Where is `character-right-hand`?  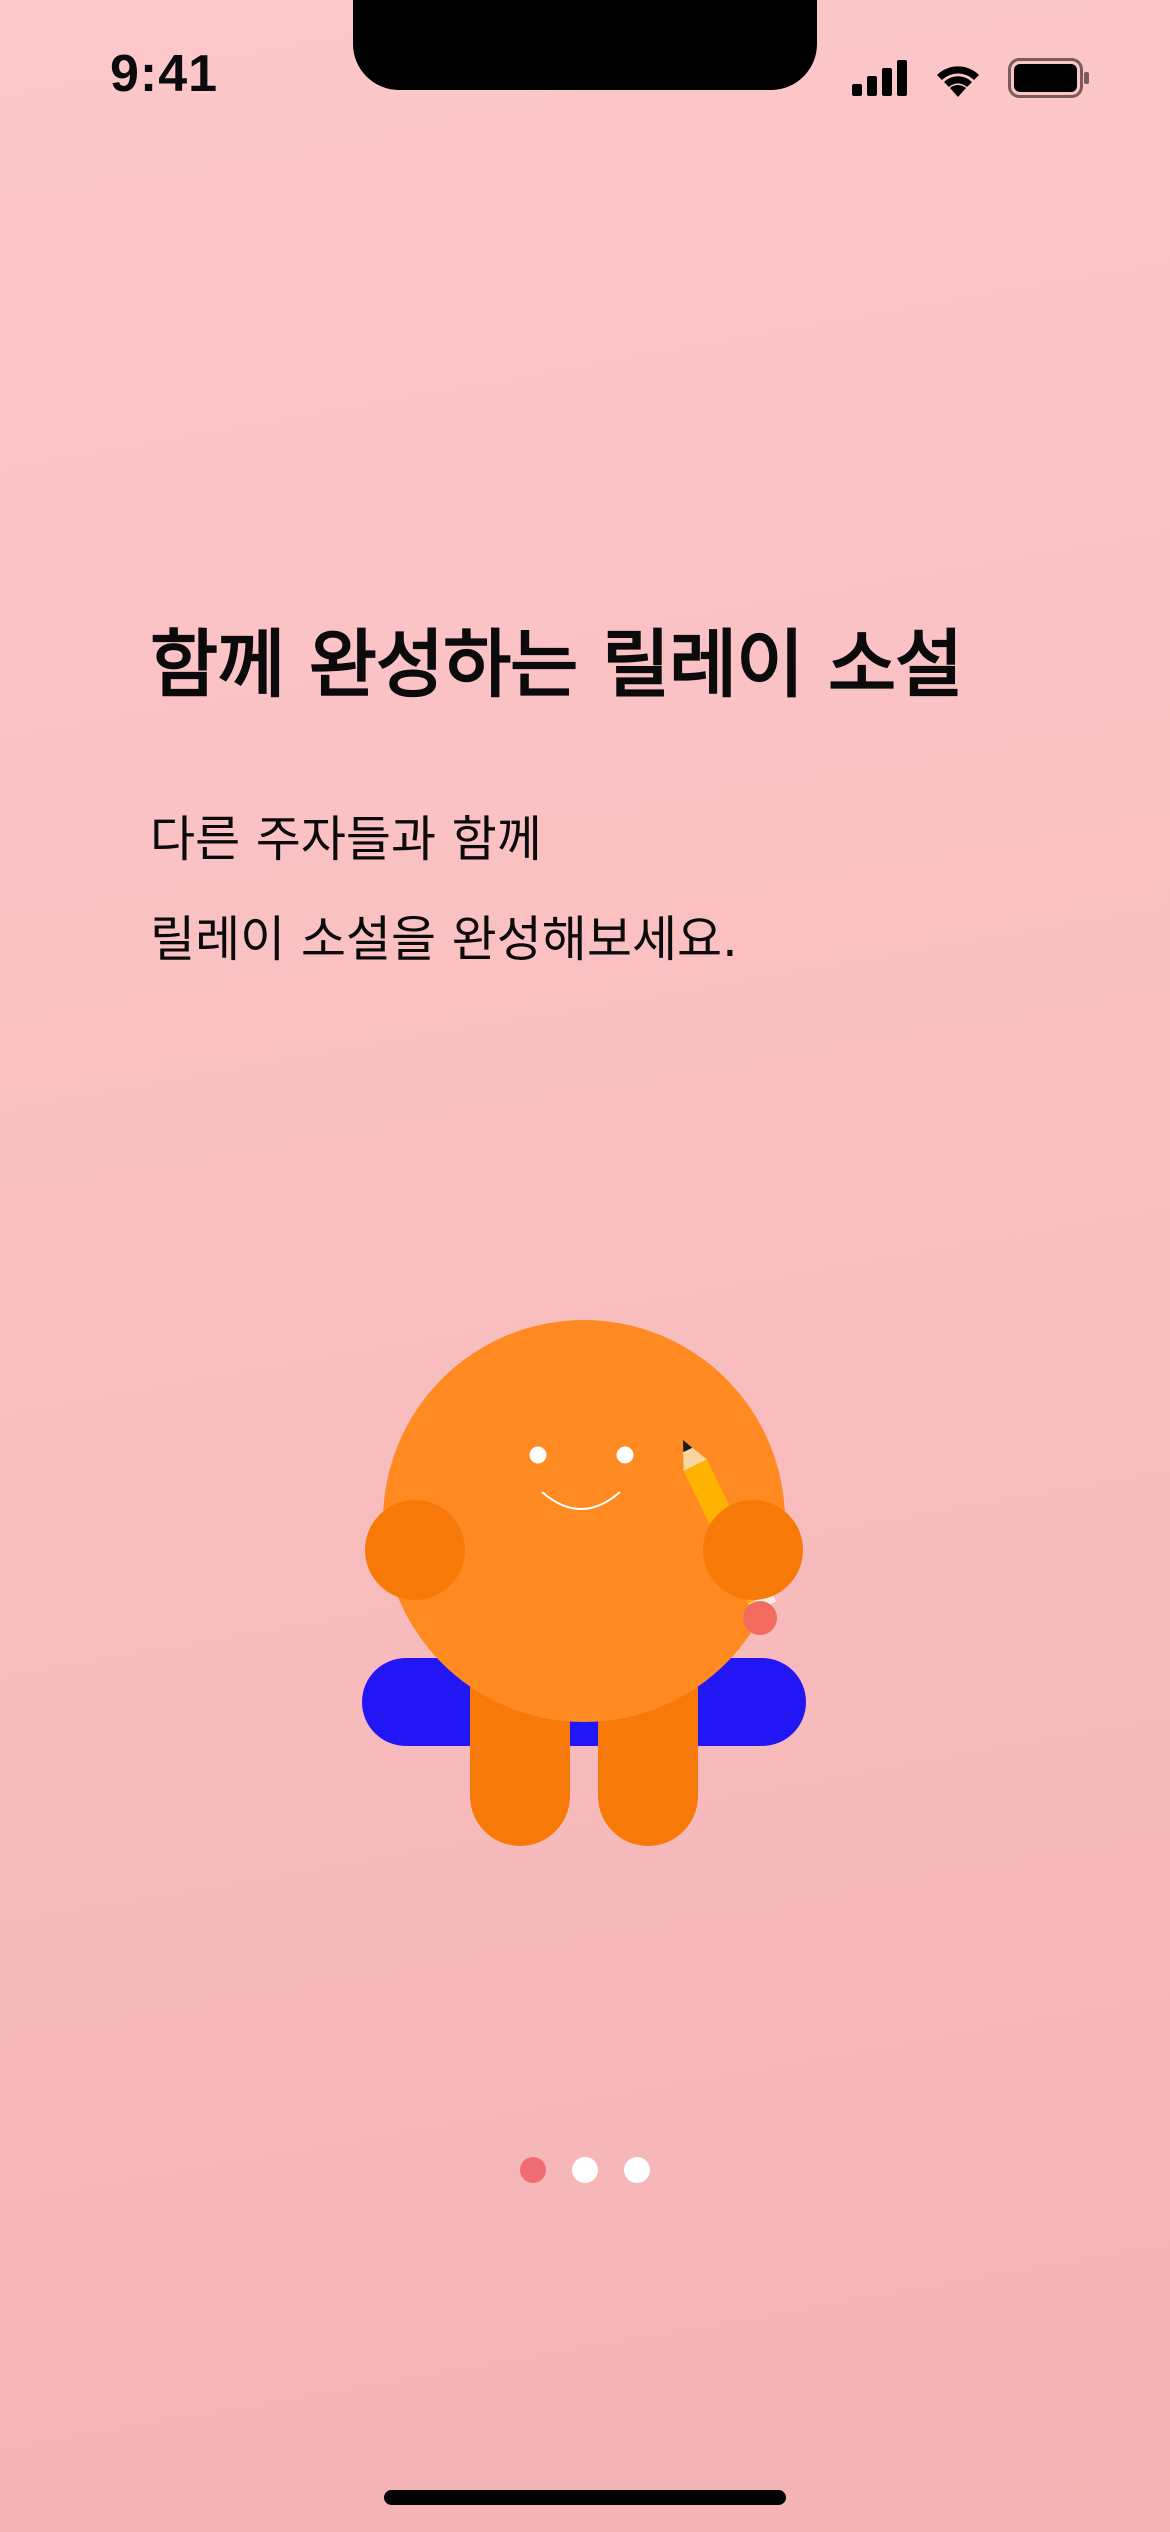
character-right-hand is located at coordinates (753, 1550).